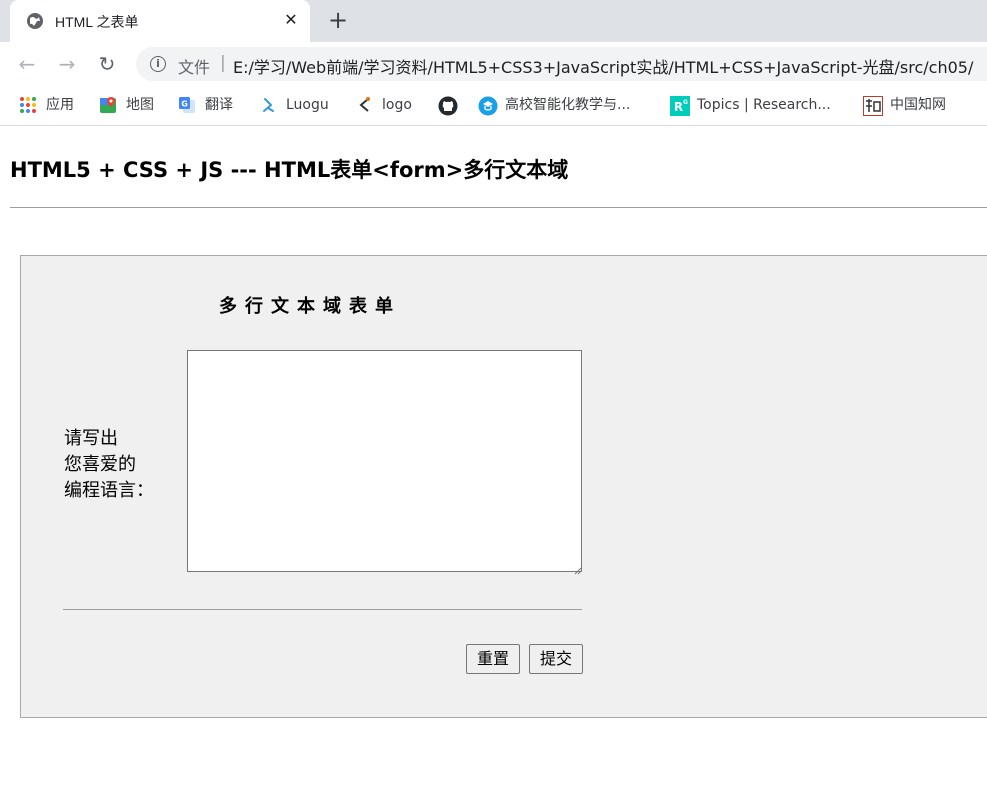 The image size is (987, 794). I want to click on forward-button: →, so click(67, 64).